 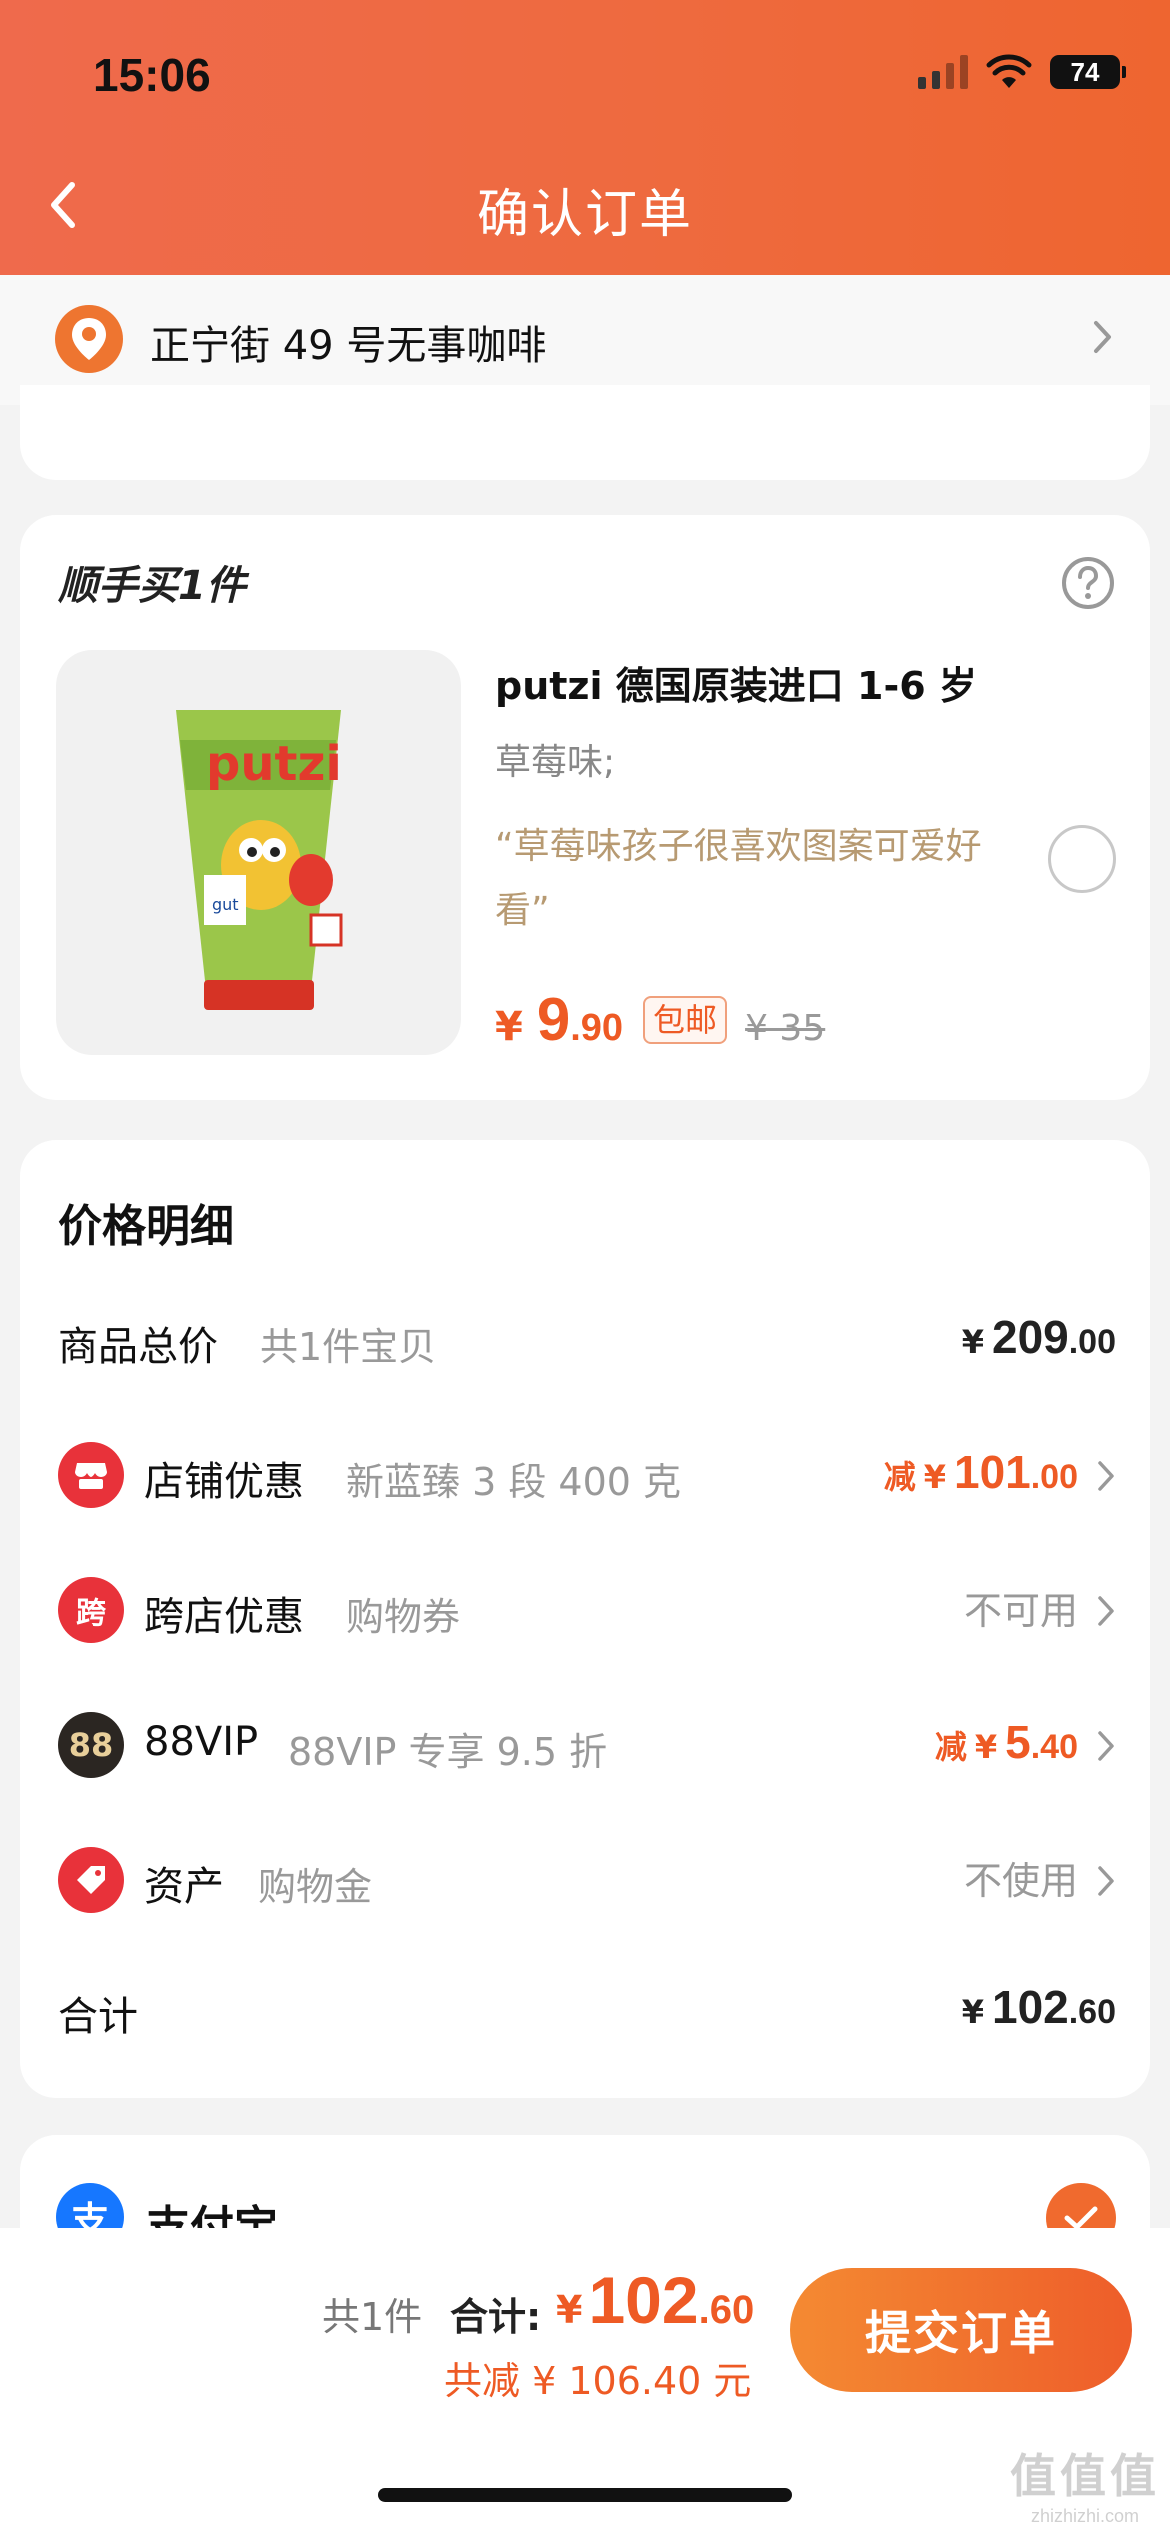 I want to click on coupon-tag-icon, so click(x=91, y=1880).